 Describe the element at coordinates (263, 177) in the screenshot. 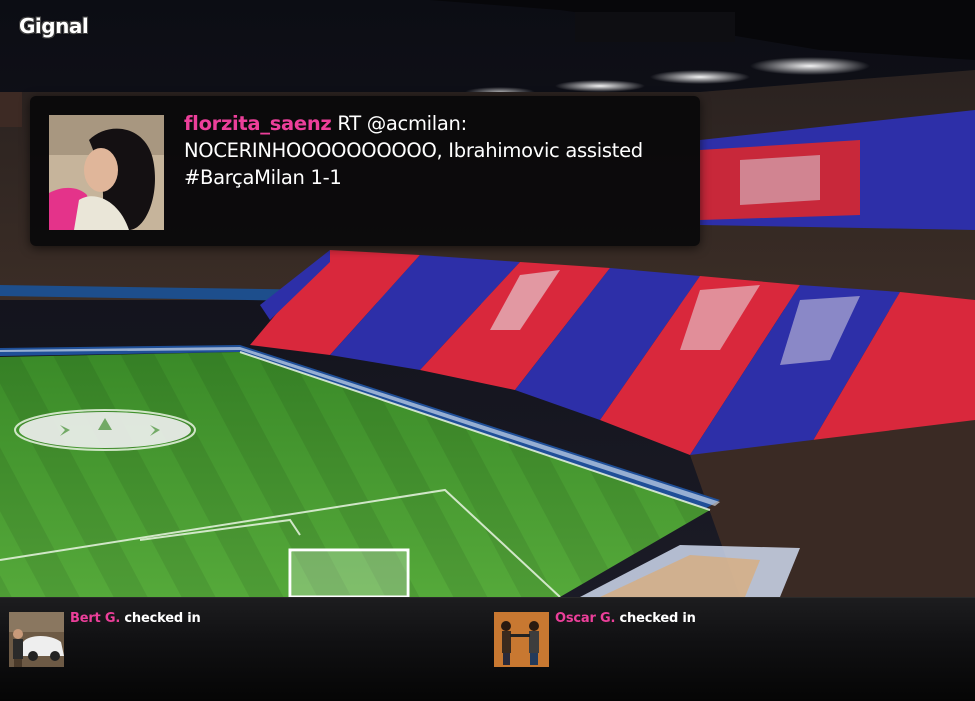

I see `tweet-line-3: #BarçaMilan 1-1` at that location.